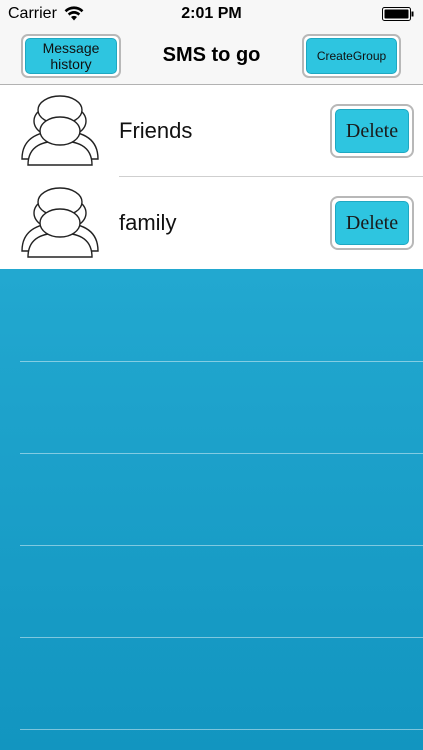 Image resolution: width=423 pixels, height=750 pixels. What do you see at coordinates (148, 222) in the screenshot?
I see `group-name: family` at bounding box center [148, 222].